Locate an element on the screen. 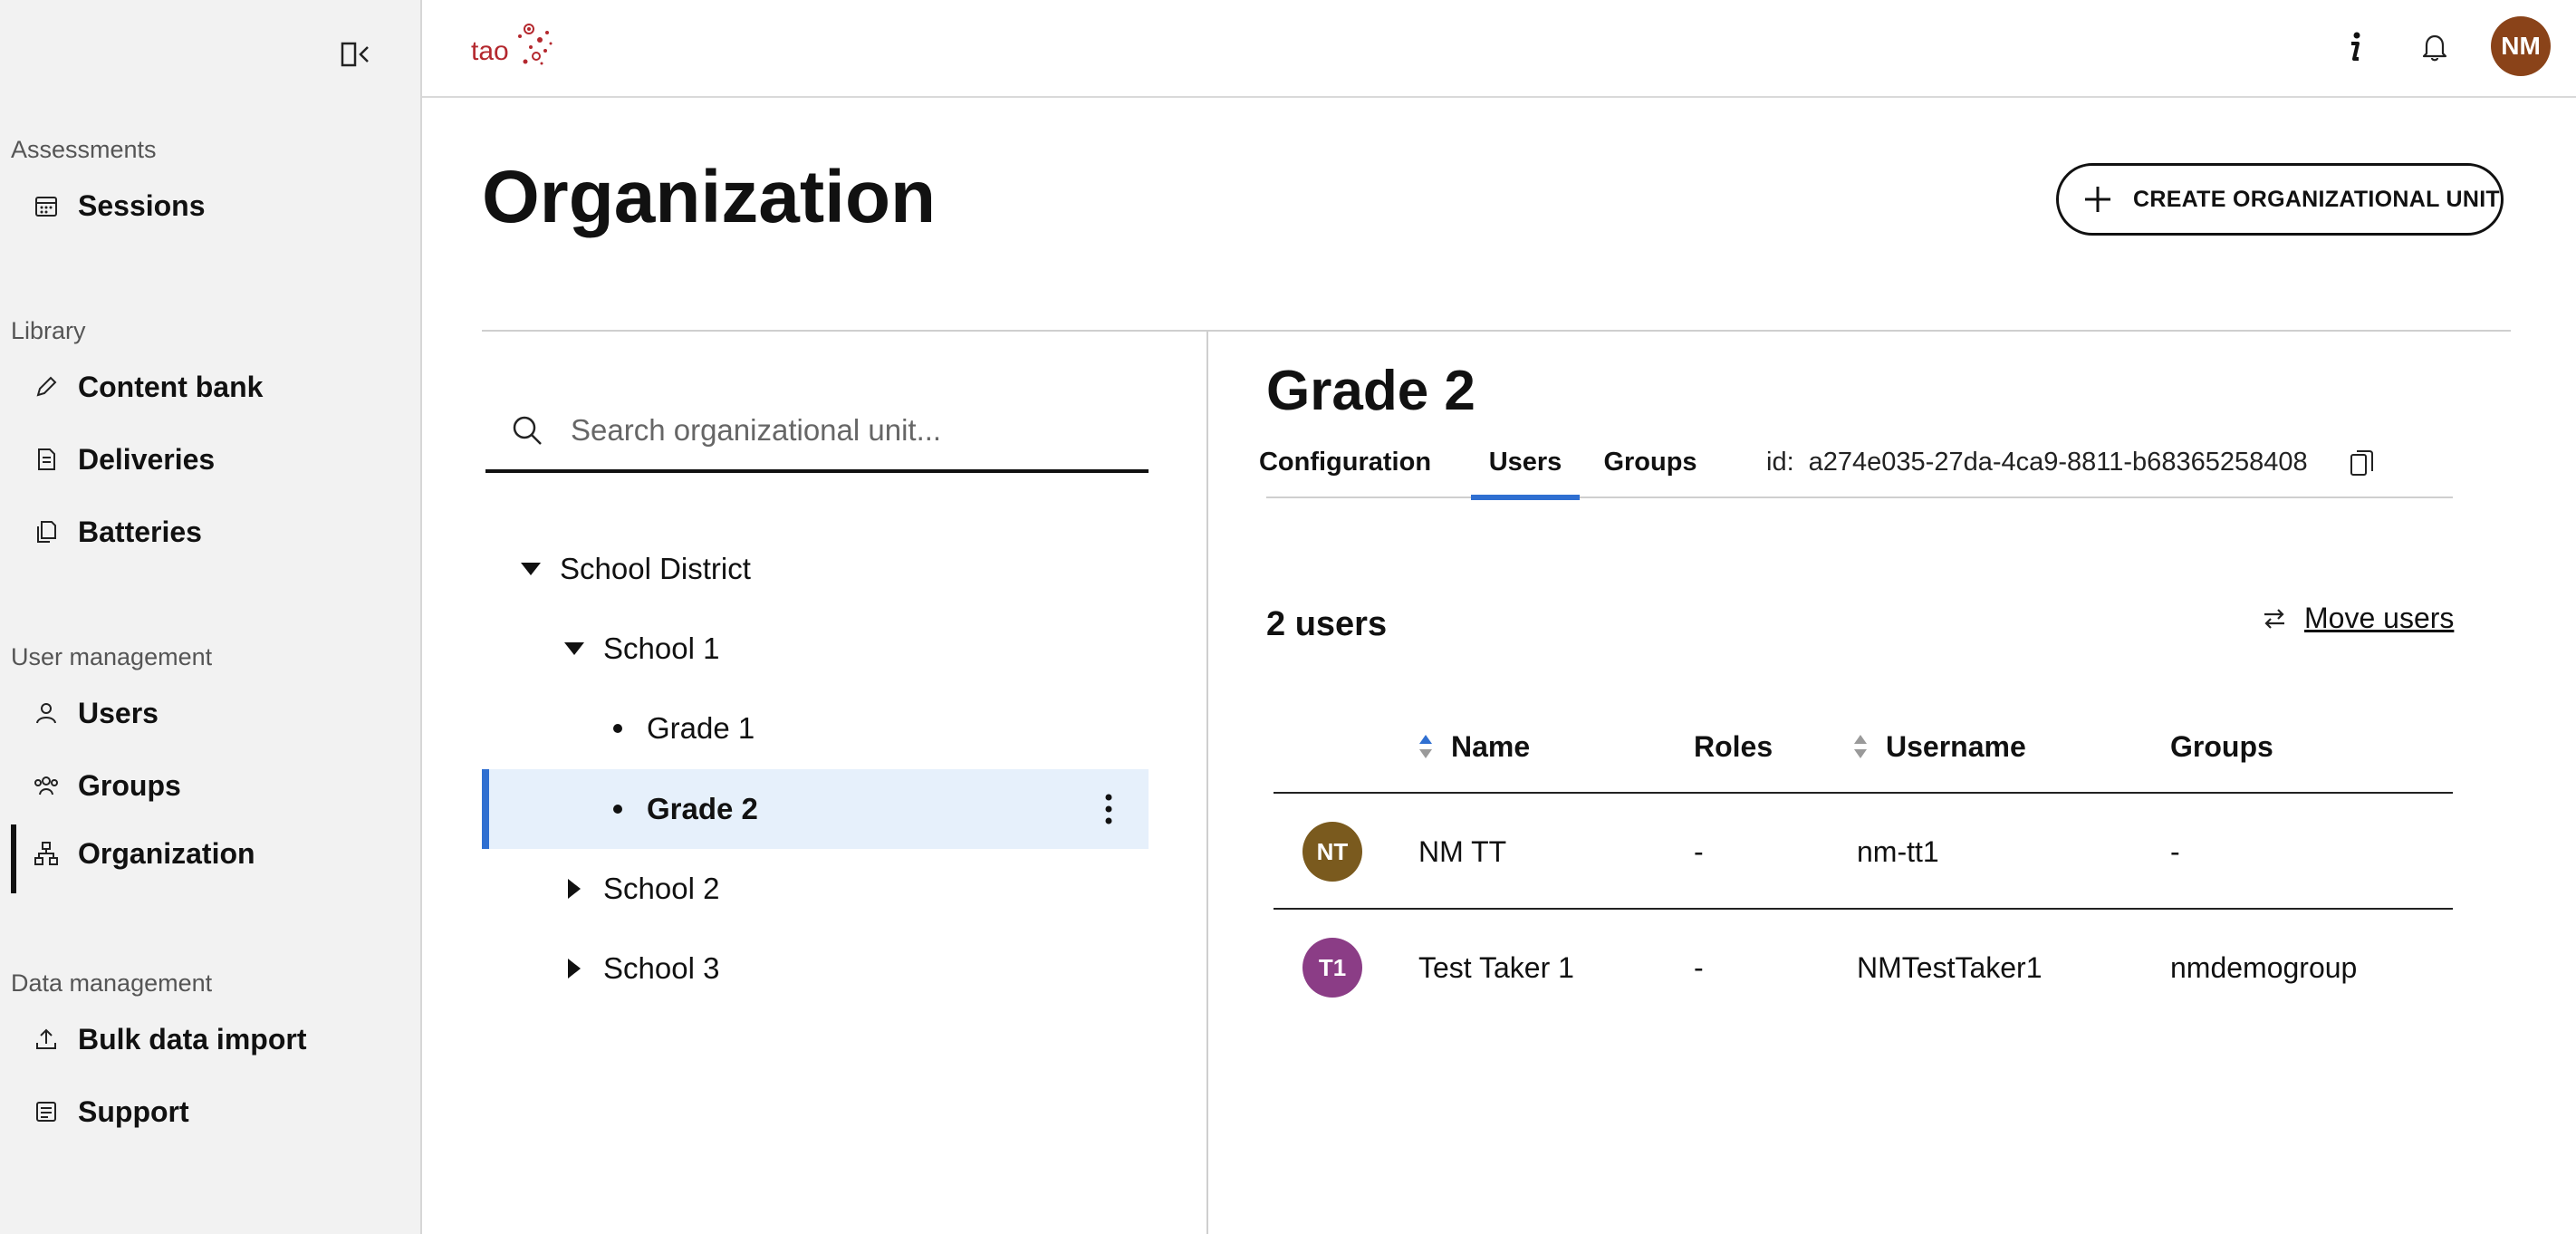 The height and width of the screenshot is (1234, 2576). section-label-data-management: Data management is located at coordinates (112, 983).